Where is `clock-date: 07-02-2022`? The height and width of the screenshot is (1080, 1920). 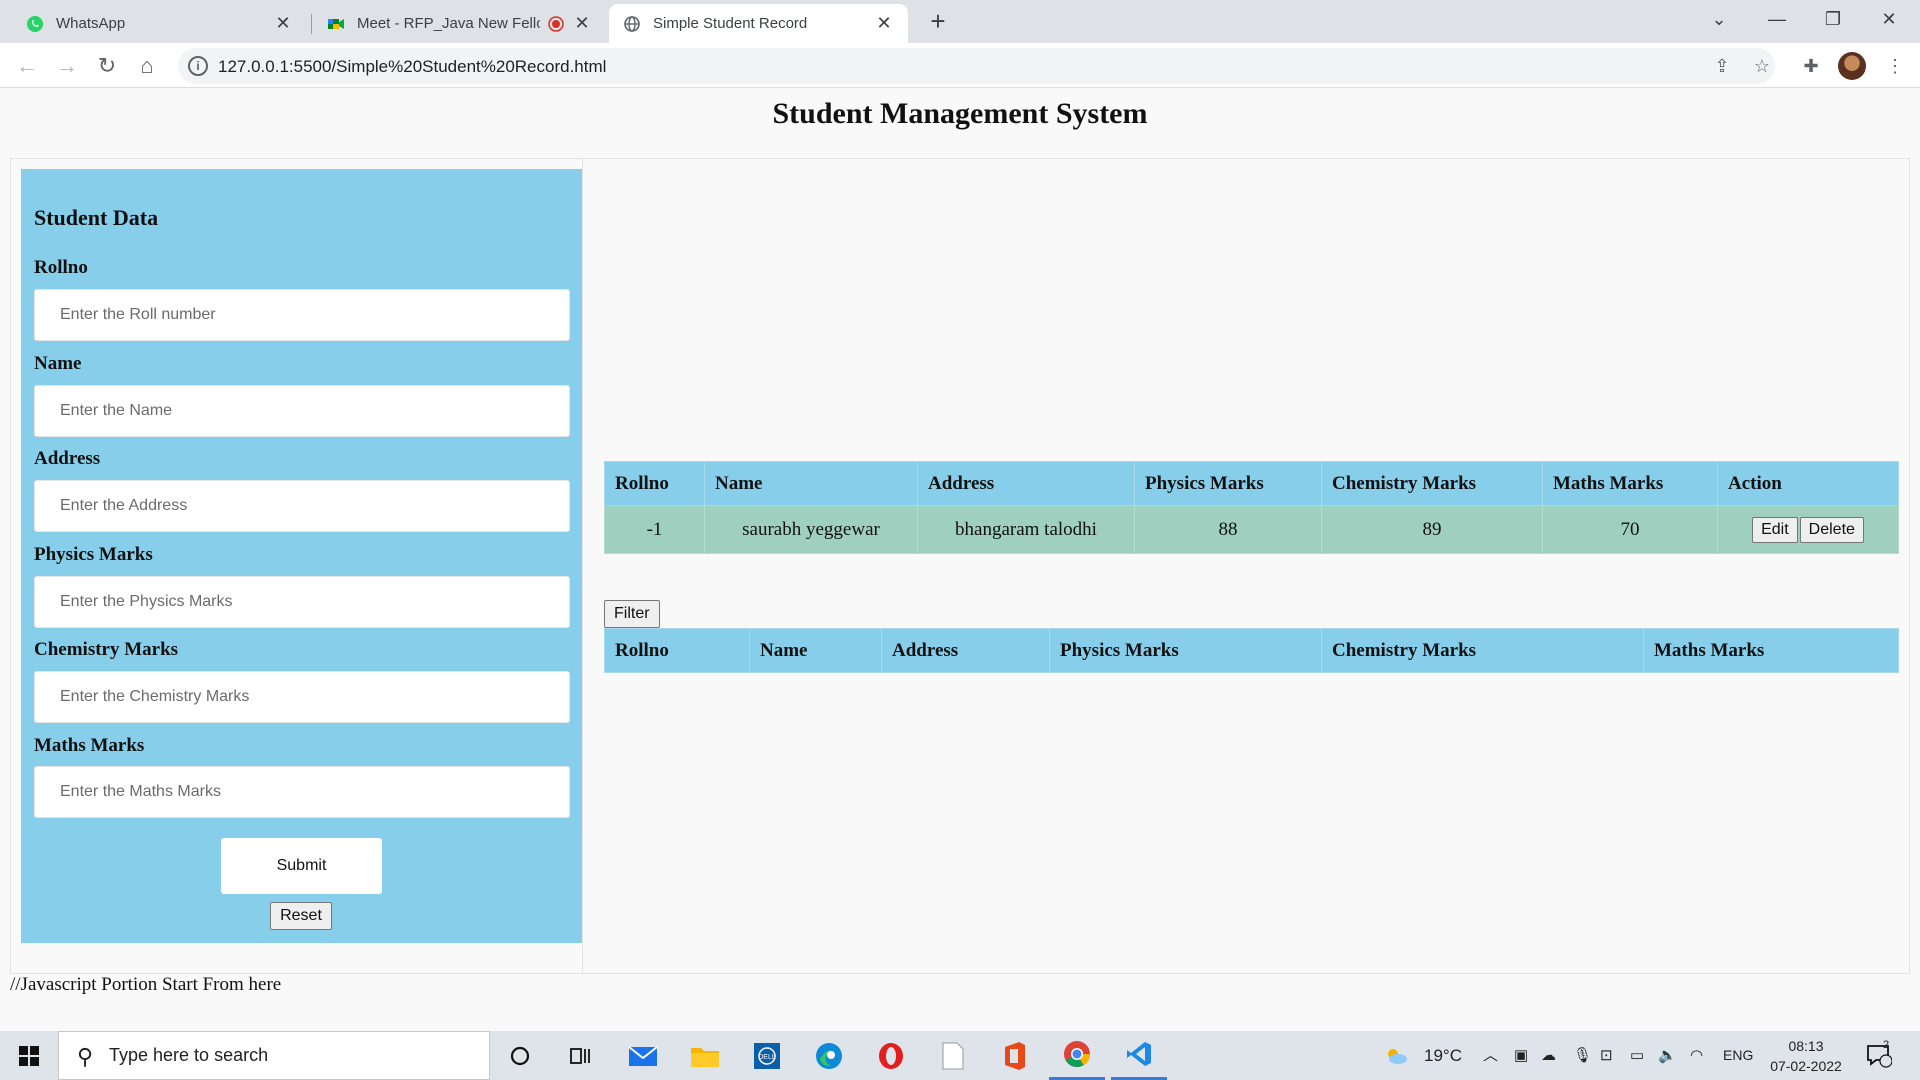 clock-date: 07-02-2022 is located at coordinates (1806, 1066).